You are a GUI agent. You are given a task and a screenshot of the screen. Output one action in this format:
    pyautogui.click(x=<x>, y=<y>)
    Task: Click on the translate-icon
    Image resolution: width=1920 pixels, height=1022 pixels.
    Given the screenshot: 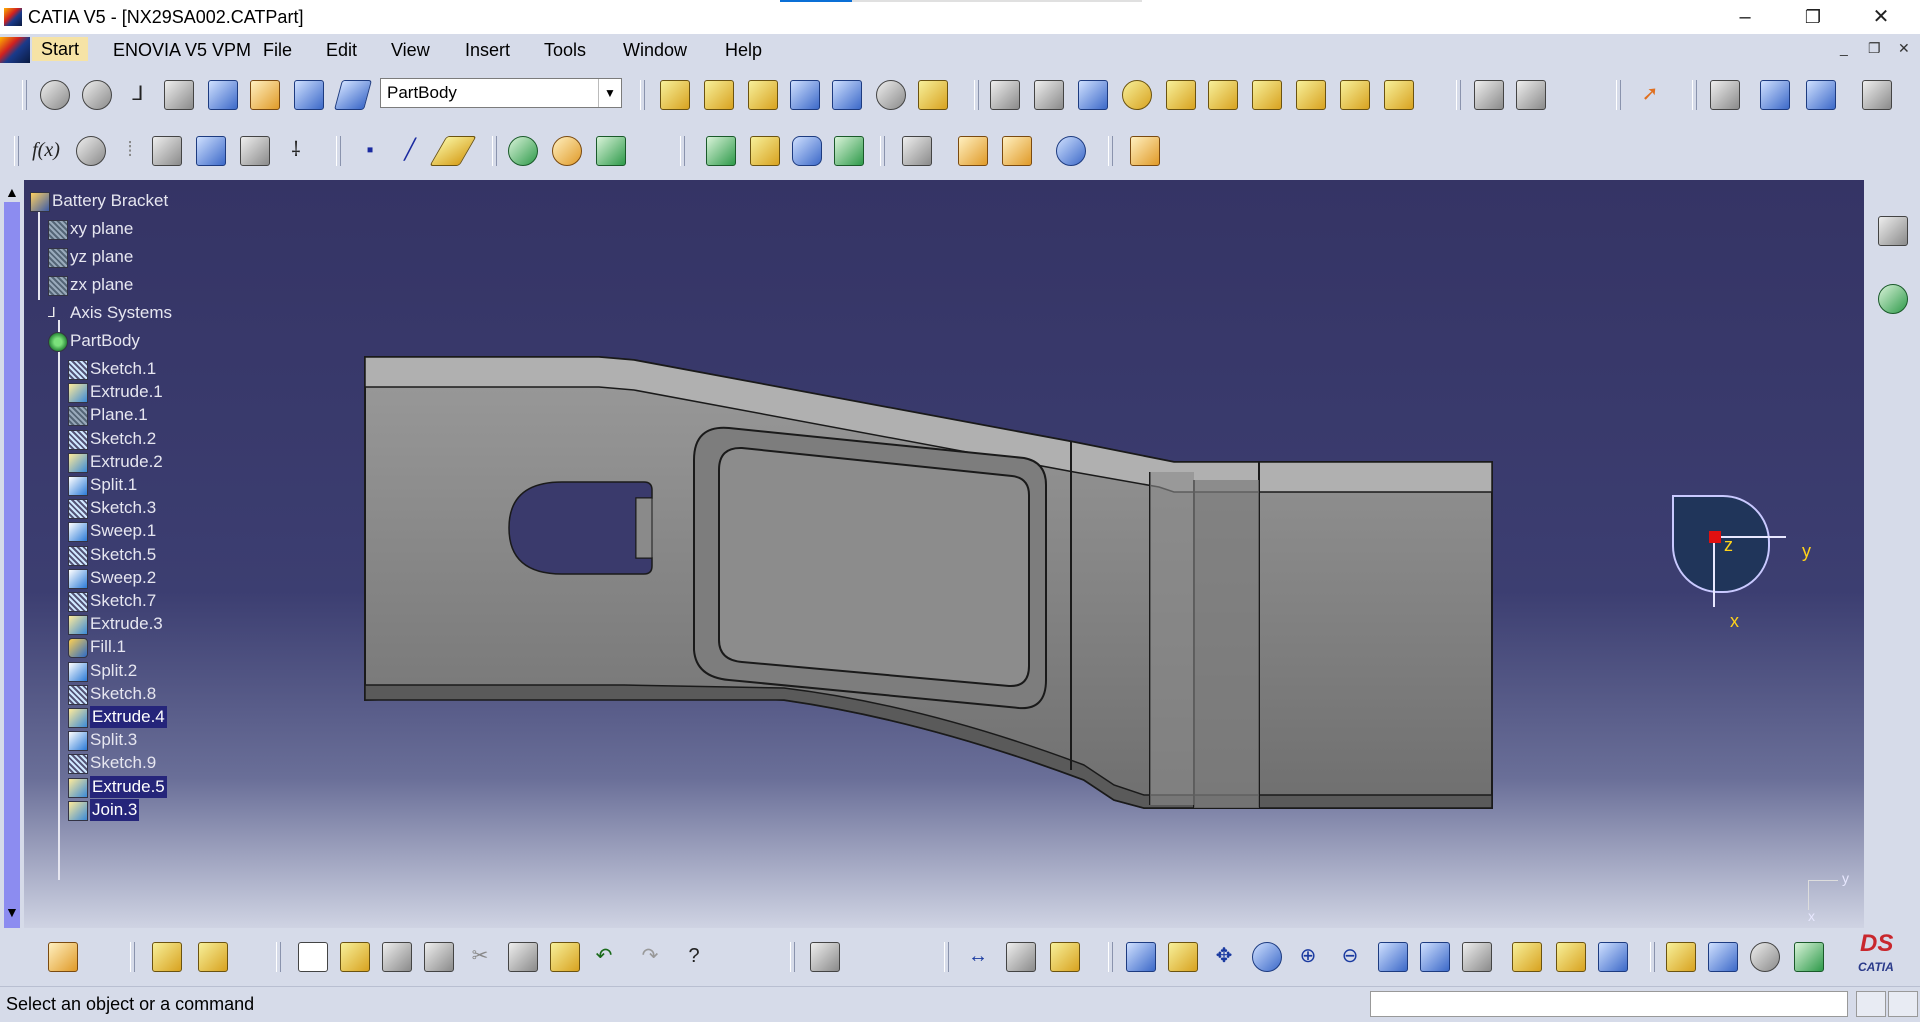 What is the action you would take?
    pyautogui.click(x=1311, y=95)
    